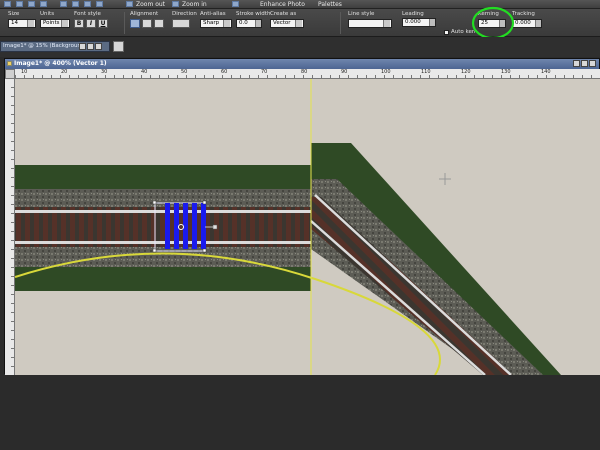 This screenshot has height=450, width=600. What do you see at coordinates (302, 64) in the screenshot?
I see `image-window-titlebar: Image1* @ 400% (Vector 1)` at bounding box center [302, 64].